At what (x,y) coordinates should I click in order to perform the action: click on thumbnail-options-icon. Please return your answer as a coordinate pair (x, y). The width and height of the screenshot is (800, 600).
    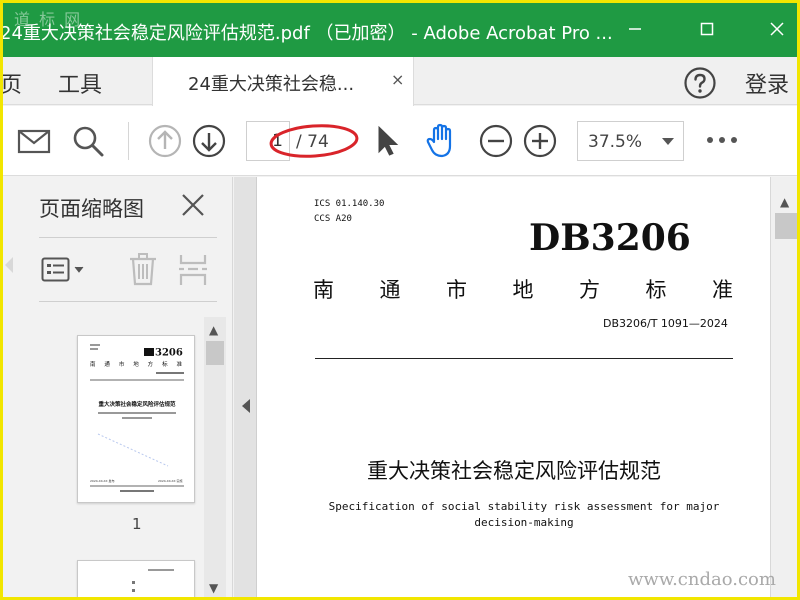
    Looking at the image, I should click on (64, 270).